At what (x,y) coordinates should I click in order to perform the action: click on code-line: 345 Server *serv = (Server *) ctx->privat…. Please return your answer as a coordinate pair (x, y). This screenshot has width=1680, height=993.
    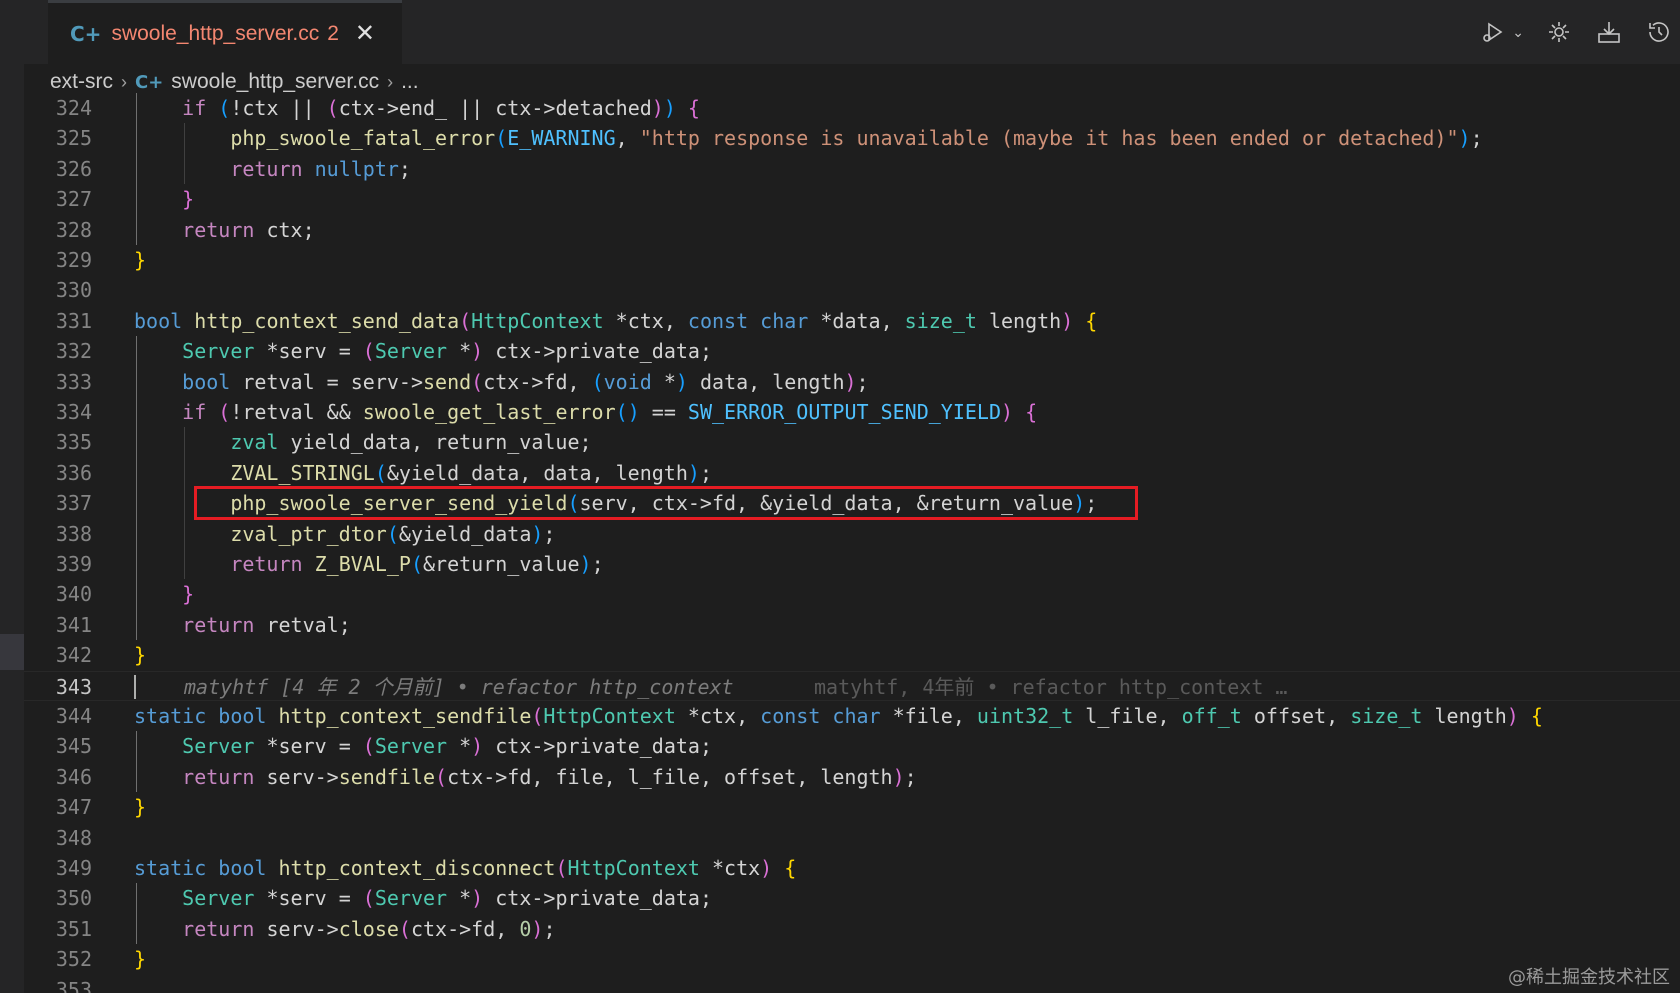
    Looking at the image, I should click on (852, 746).